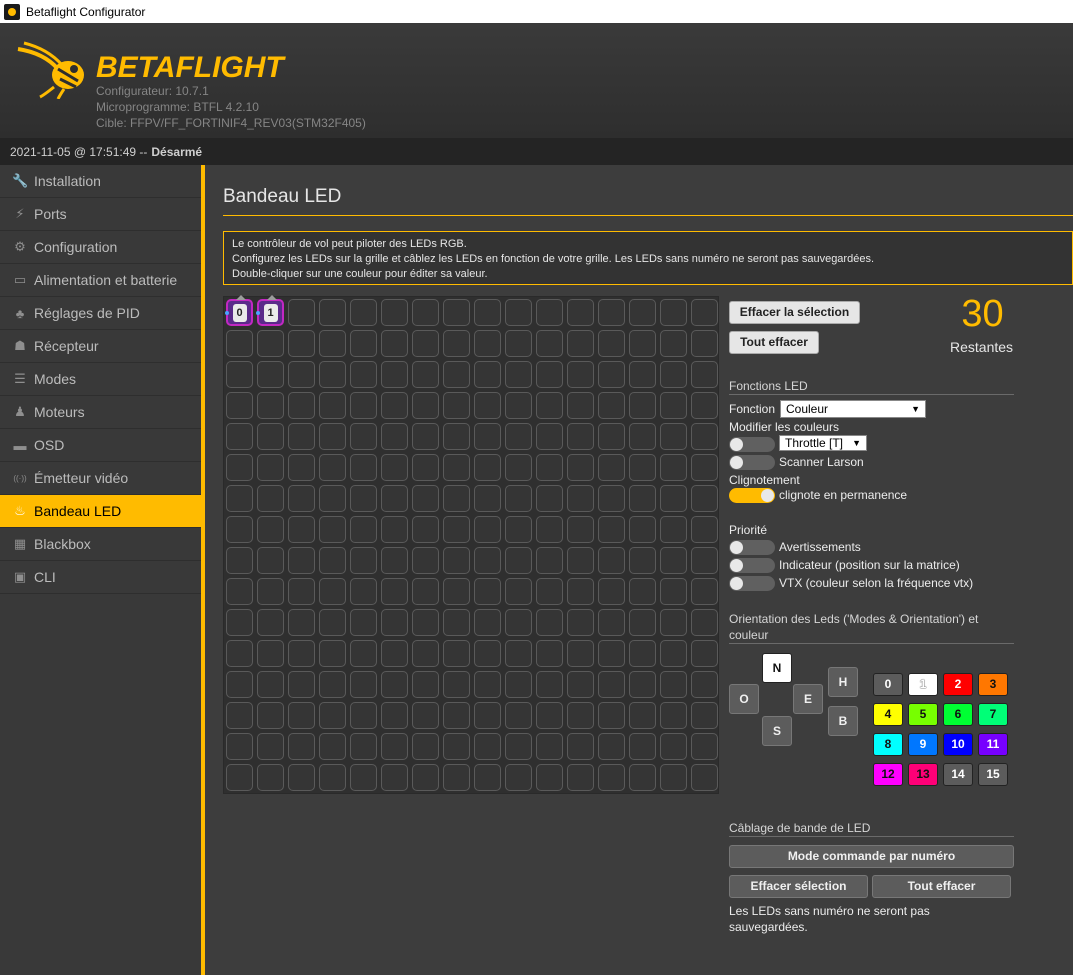  Describe the element at coordinates (100, 478) in the screenshot. I see `sidebar-item--metteur-vid-o: ((·)) Émetteur vidéo` at that location.